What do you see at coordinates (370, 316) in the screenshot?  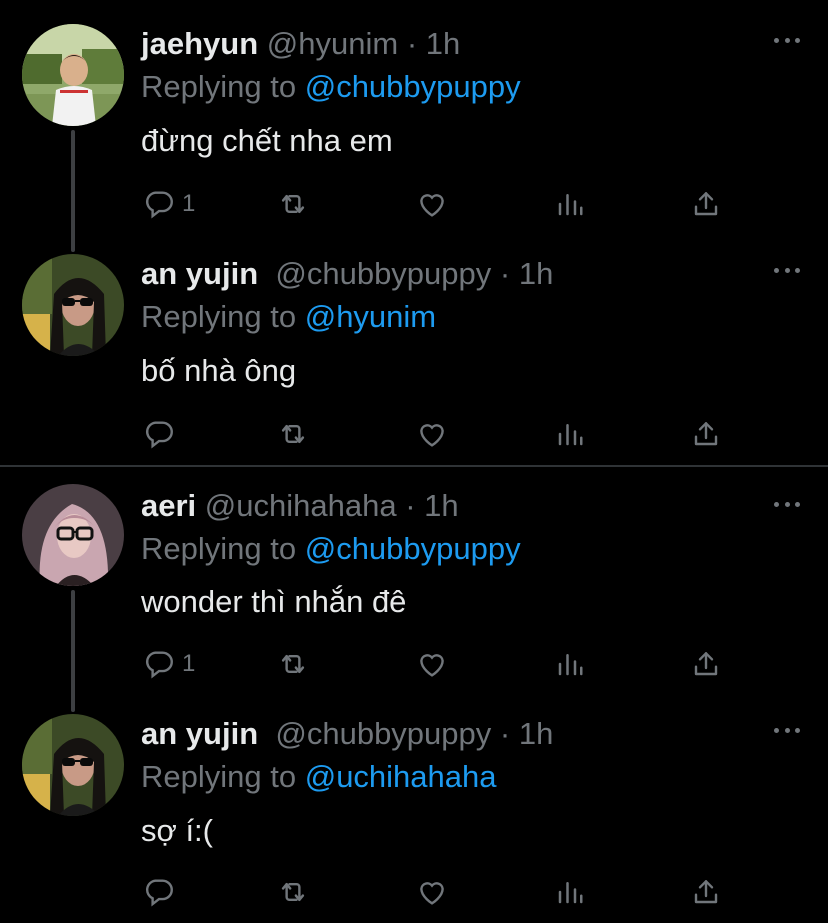 I see `mention-link: @hyunim` at bounding box center [370, 316].